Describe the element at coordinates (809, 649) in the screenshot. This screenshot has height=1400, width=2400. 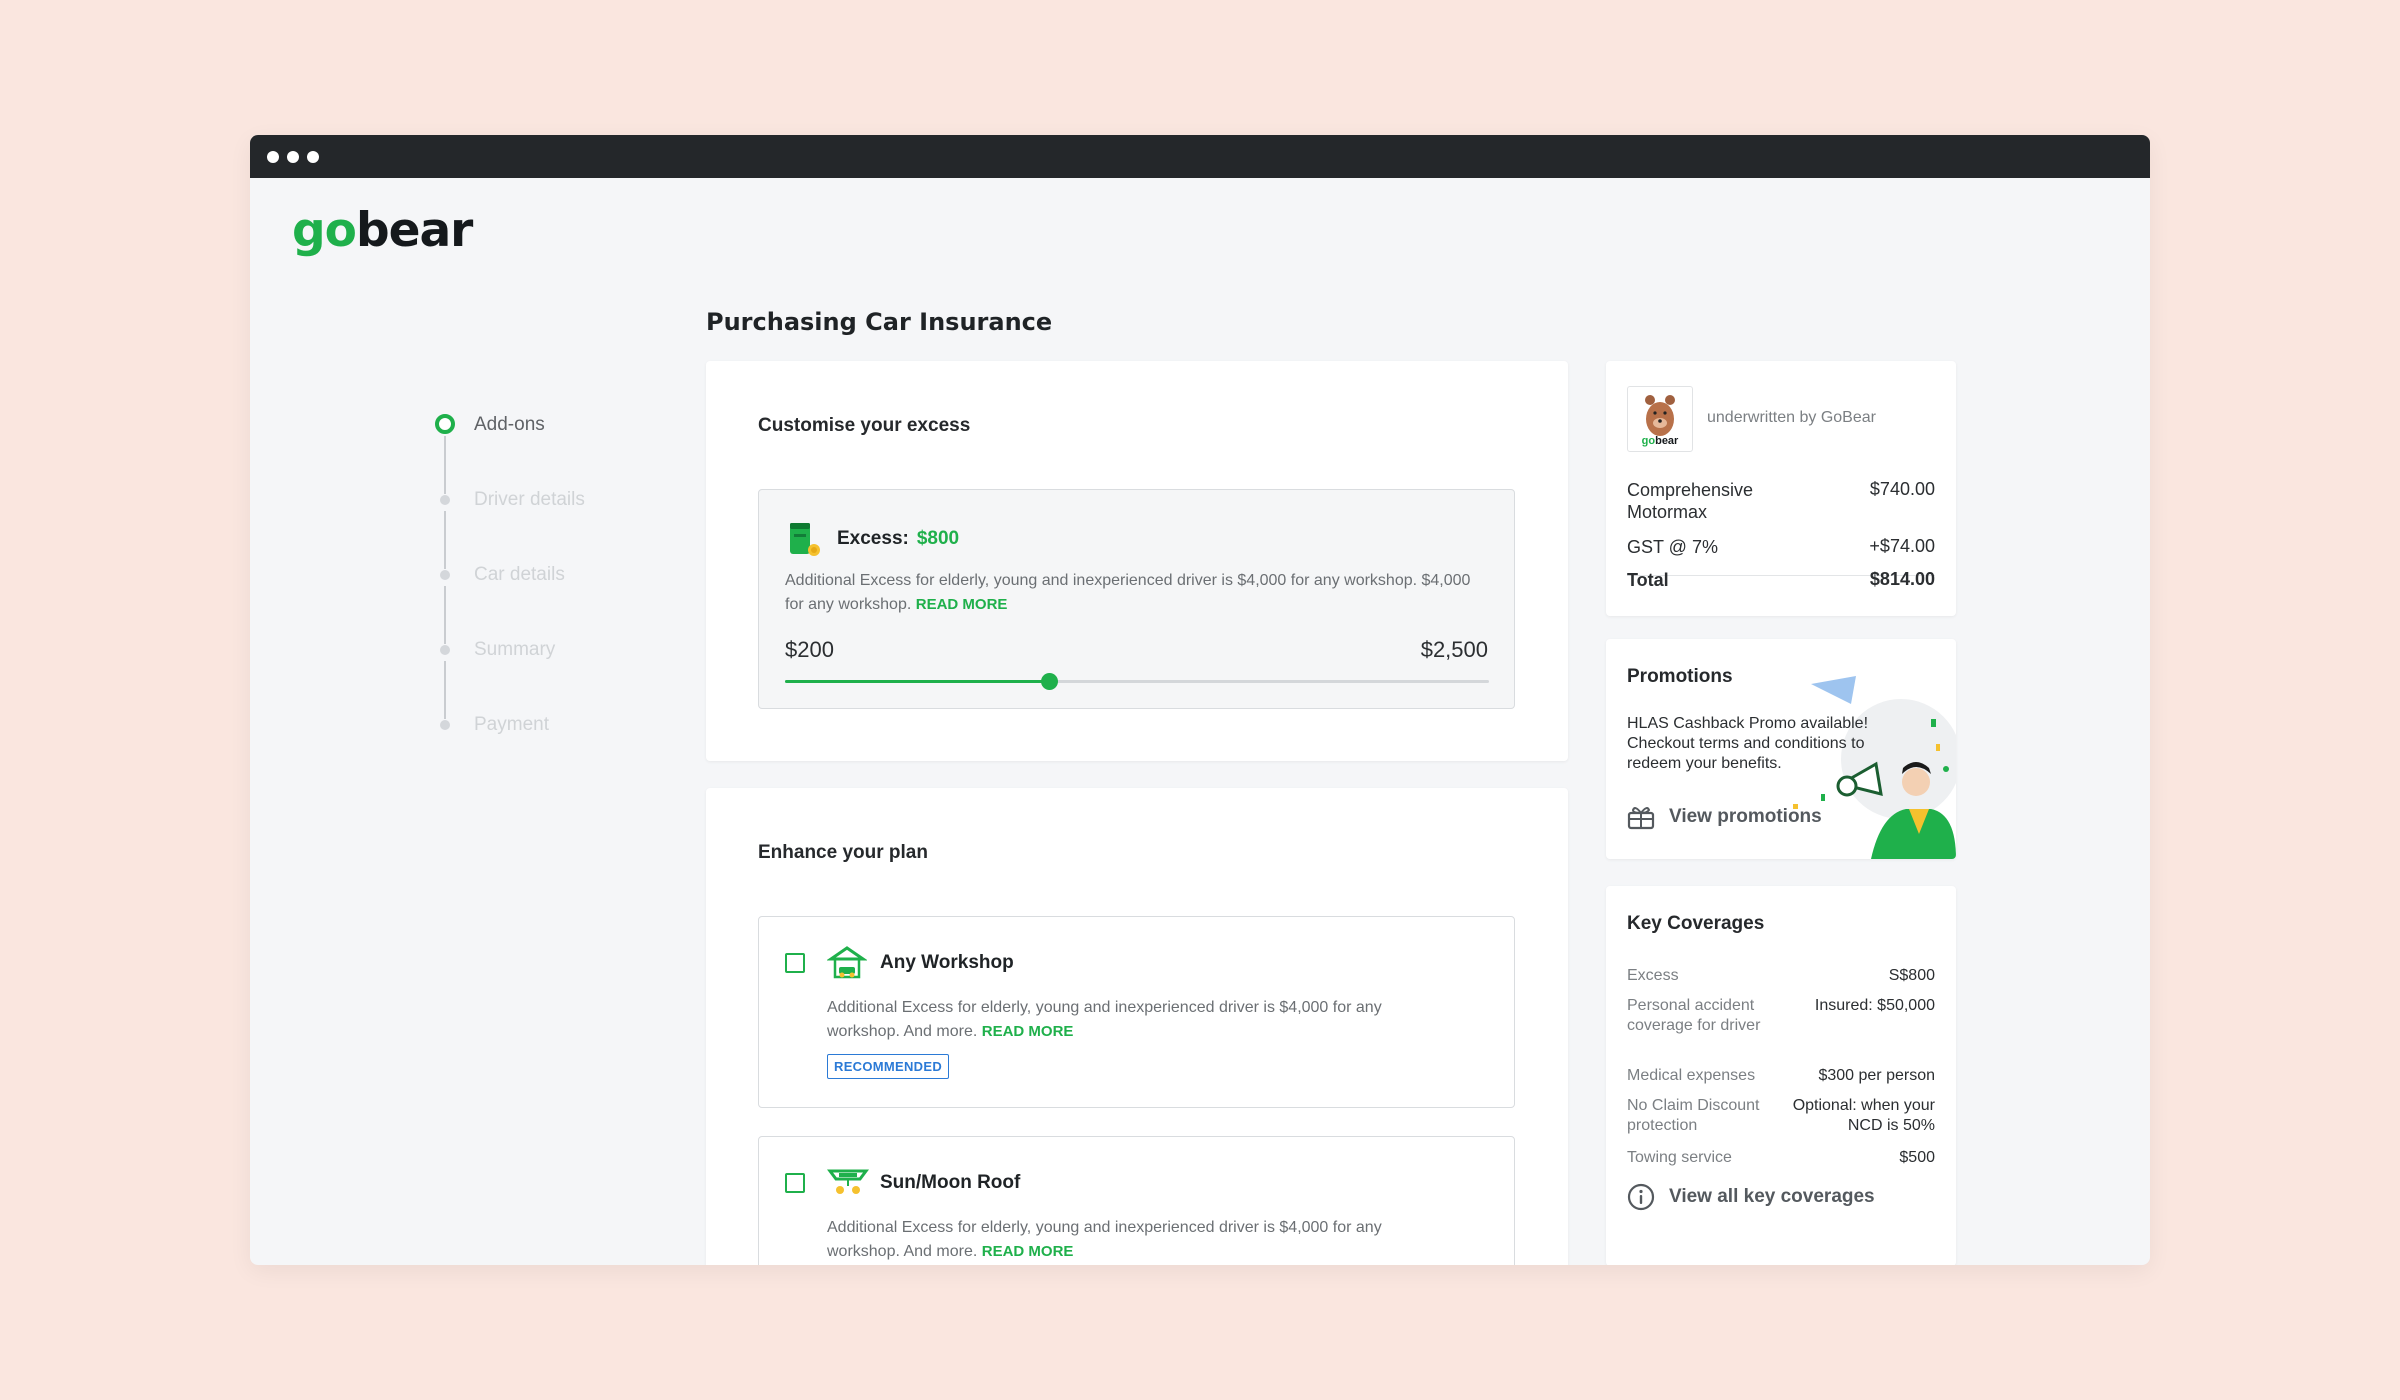
I see `excess-min-label: $200` at that location.